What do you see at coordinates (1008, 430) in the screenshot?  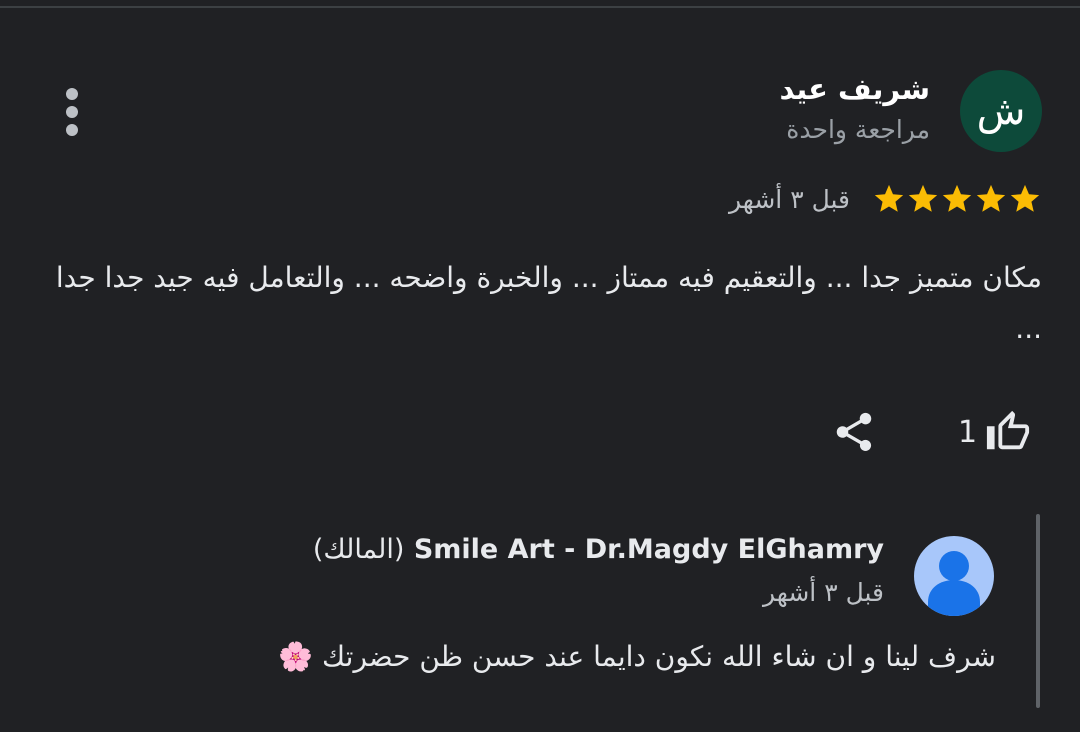 I see `thumb-up-icon` at bounding box center [1008, 430].